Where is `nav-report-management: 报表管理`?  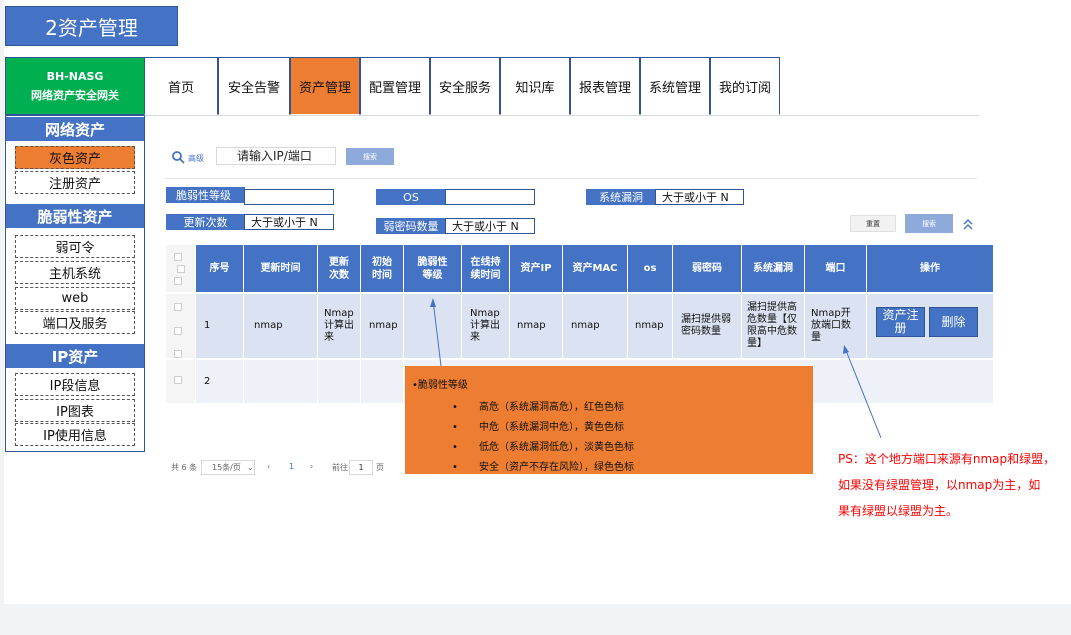
nav-report-management: 报表管理 is located at coordinates (605, 86).